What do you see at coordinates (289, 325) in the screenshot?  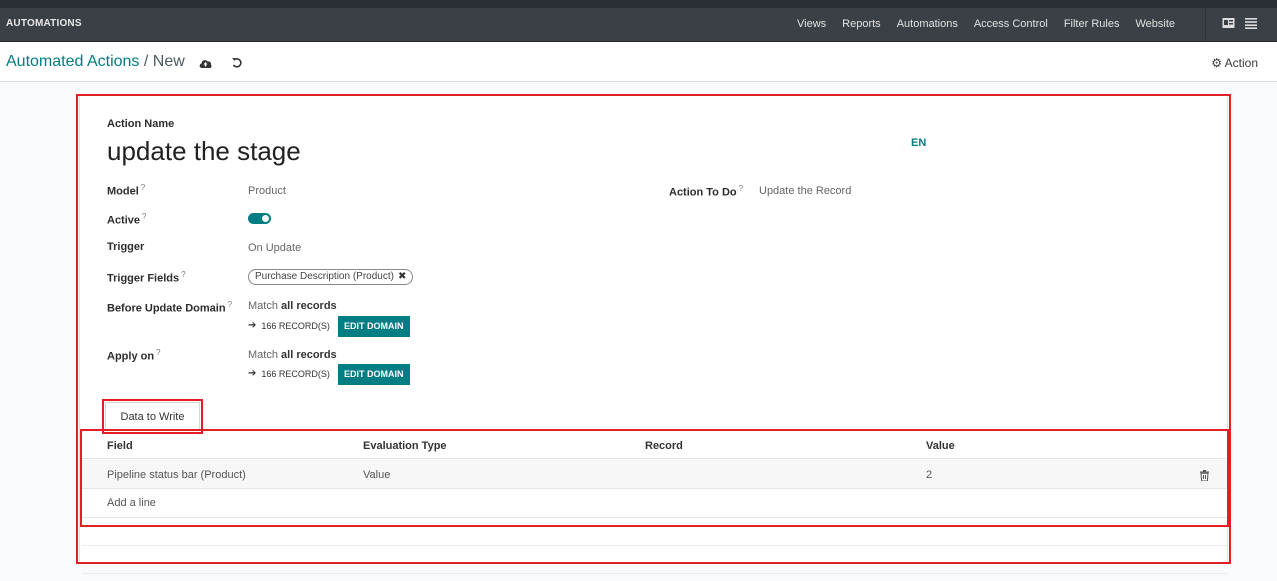 I see `before-update-records-link: ➔ 166 RECORD(S)` at bounding box center [289, 325].